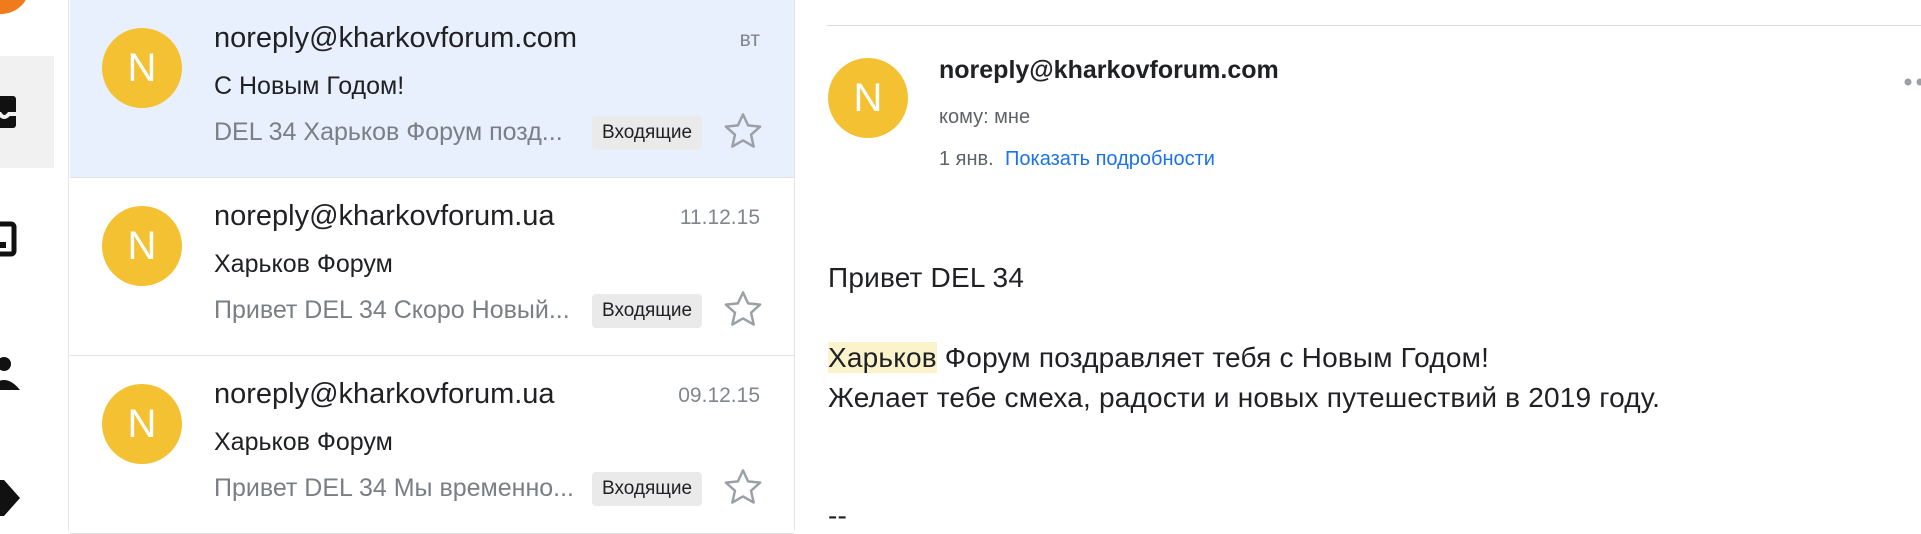 This screenshot has height=534, width=1921. I want to click on people-icon, so click(11, 374).